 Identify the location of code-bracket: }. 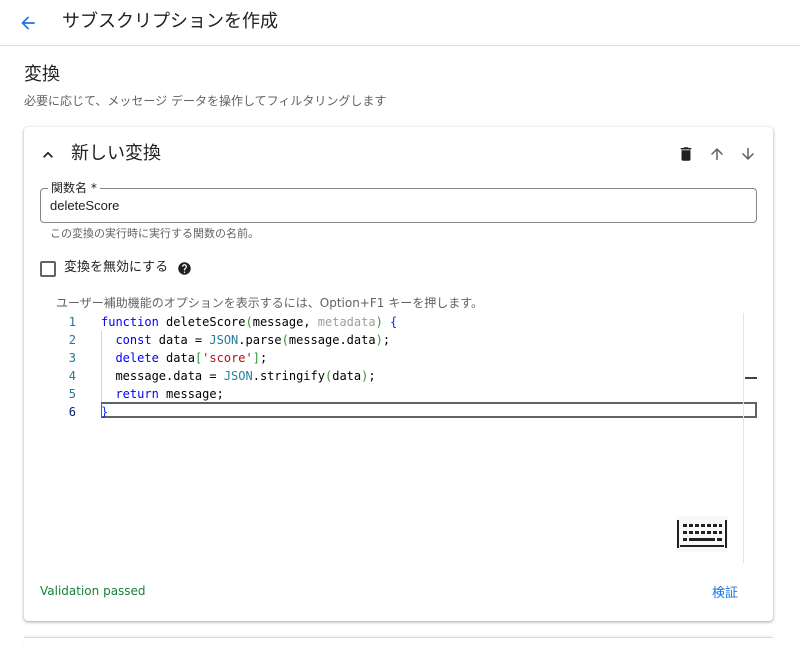
(105, 412).